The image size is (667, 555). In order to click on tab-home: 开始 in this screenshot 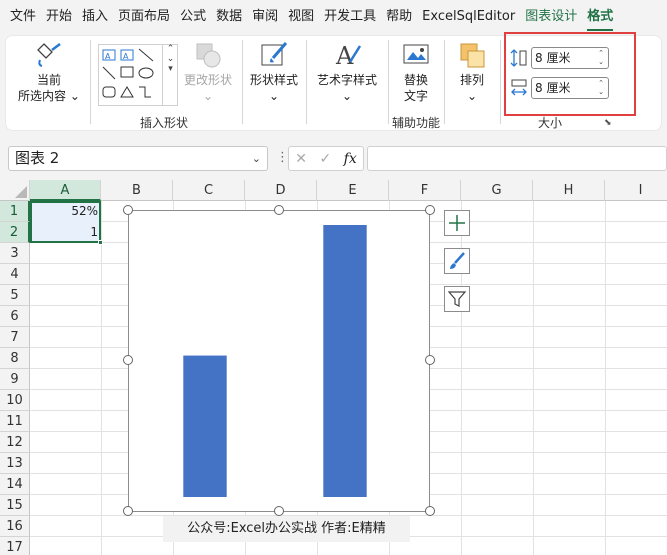, I will do `click(59, 17)`.